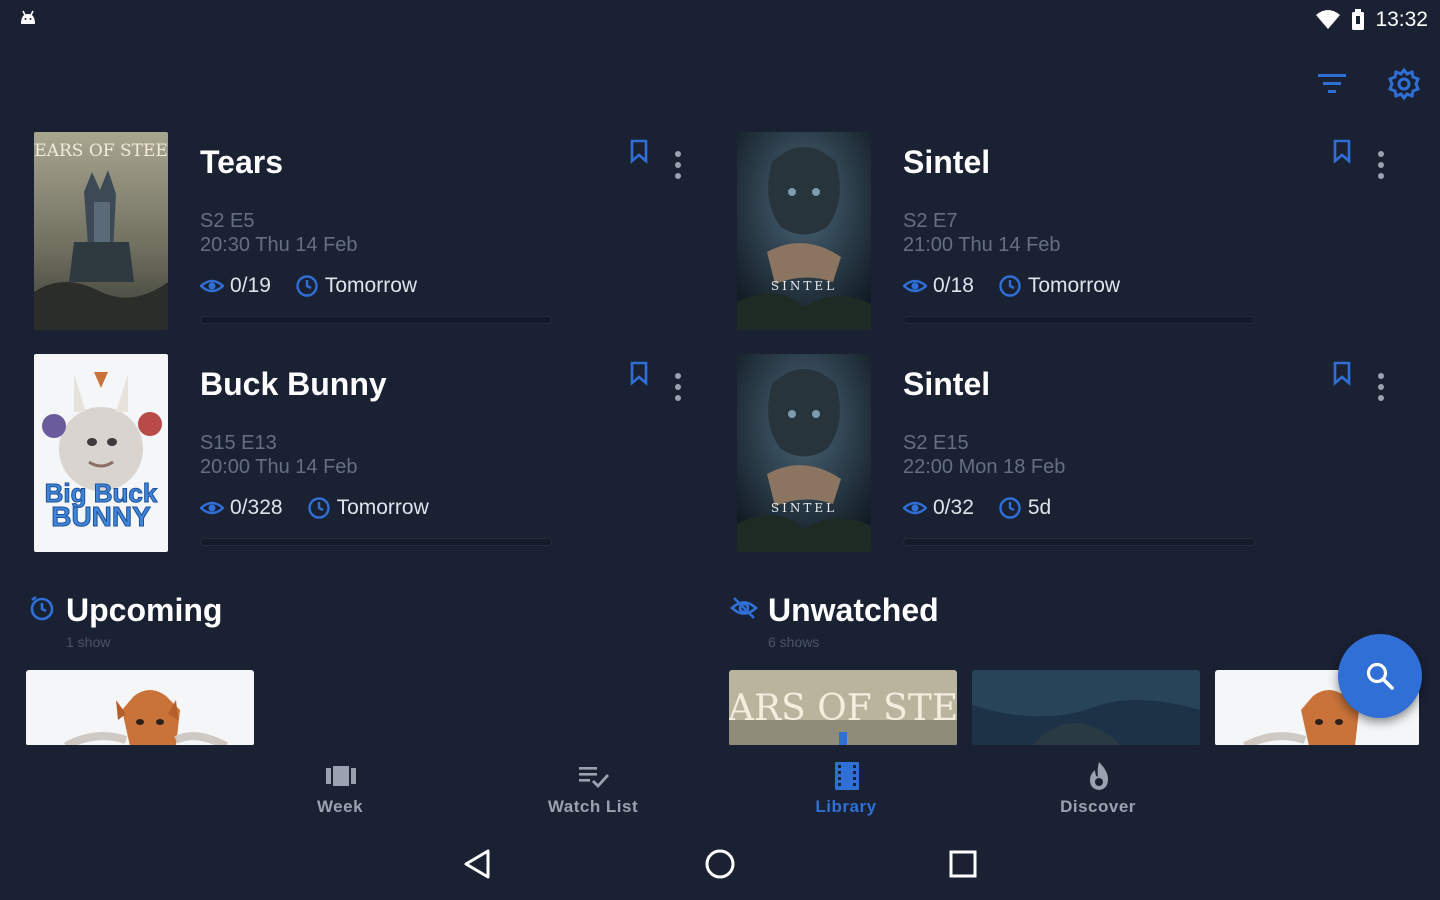 The width and height of the screenshot is (1440, 900). Describe the element at coordinates (1358, 19) in the screenshot. I see `battery-icon` at that location.